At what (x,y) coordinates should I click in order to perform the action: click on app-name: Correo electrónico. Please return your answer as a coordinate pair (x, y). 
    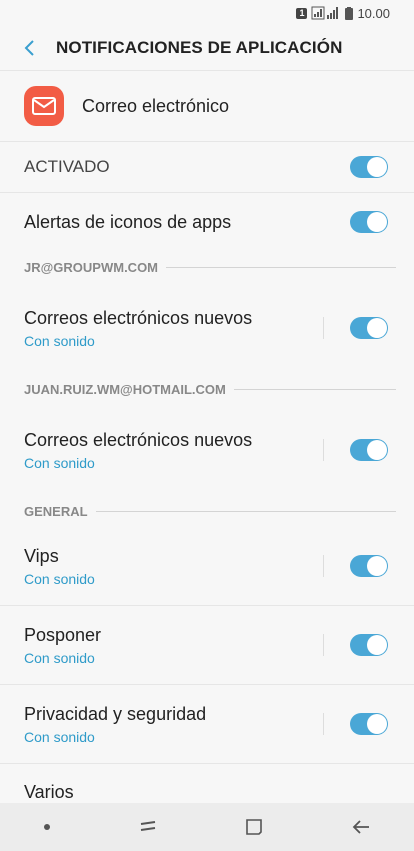
    Looking at the image, I should click on (156, 105).